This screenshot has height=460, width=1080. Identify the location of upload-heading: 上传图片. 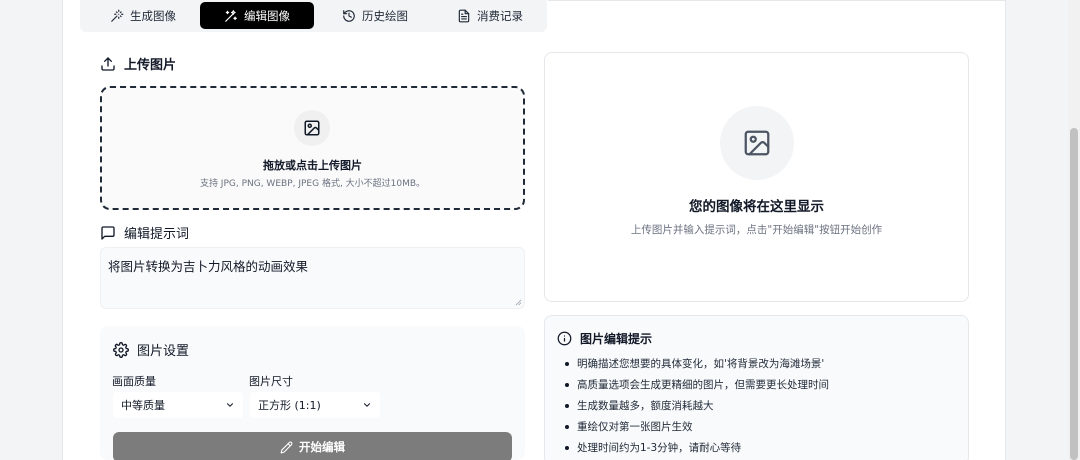
(138, 63).